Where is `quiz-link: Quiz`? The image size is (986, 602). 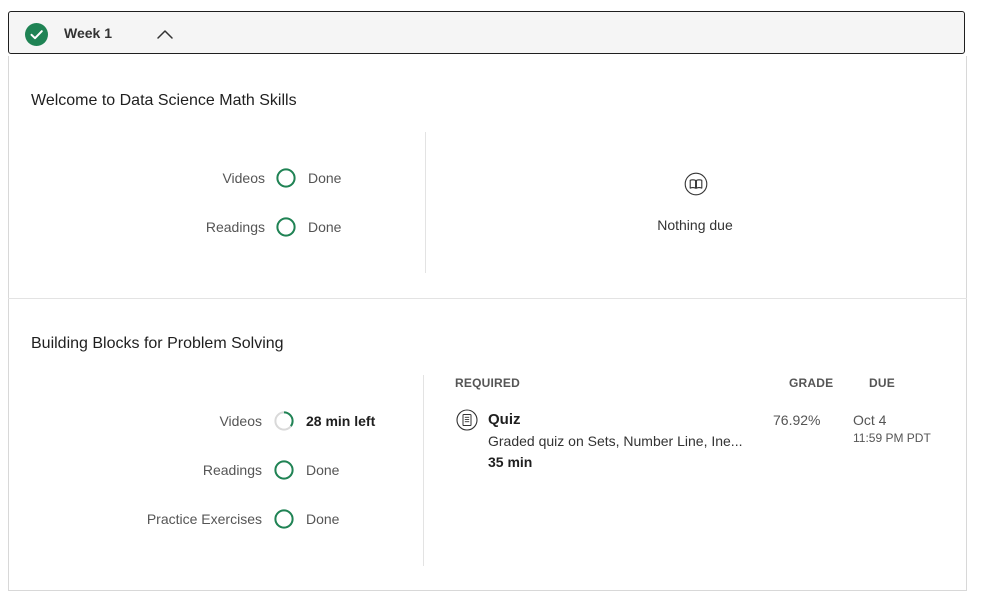
quiz-link: Quiz is located at coordinates (504, 419).